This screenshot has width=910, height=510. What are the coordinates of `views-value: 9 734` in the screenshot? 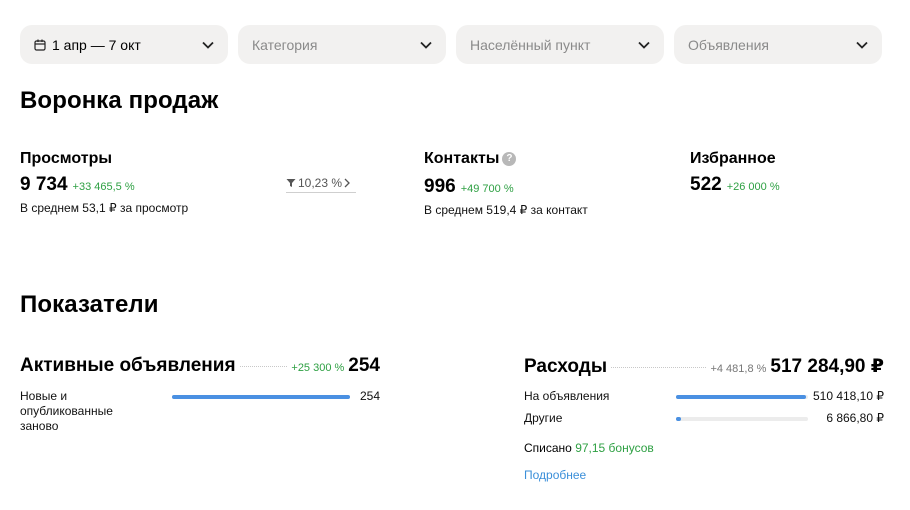 It's located at (44, 184).